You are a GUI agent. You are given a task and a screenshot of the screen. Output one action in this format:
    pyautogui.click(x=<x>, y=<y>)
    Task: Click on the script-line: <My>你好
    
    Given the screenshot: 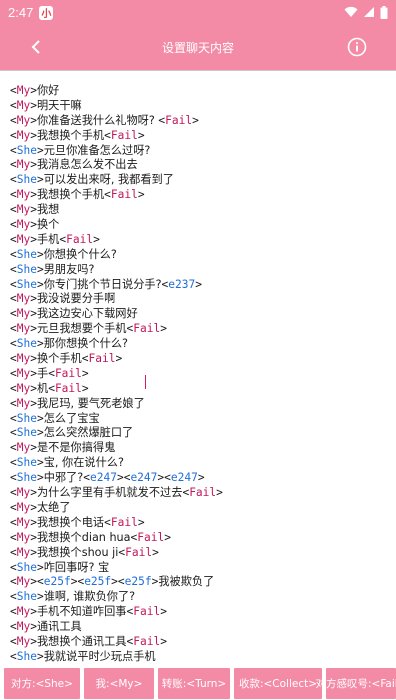 What is the action you would take?
    pyautogui.click(x=116, y=91)
    